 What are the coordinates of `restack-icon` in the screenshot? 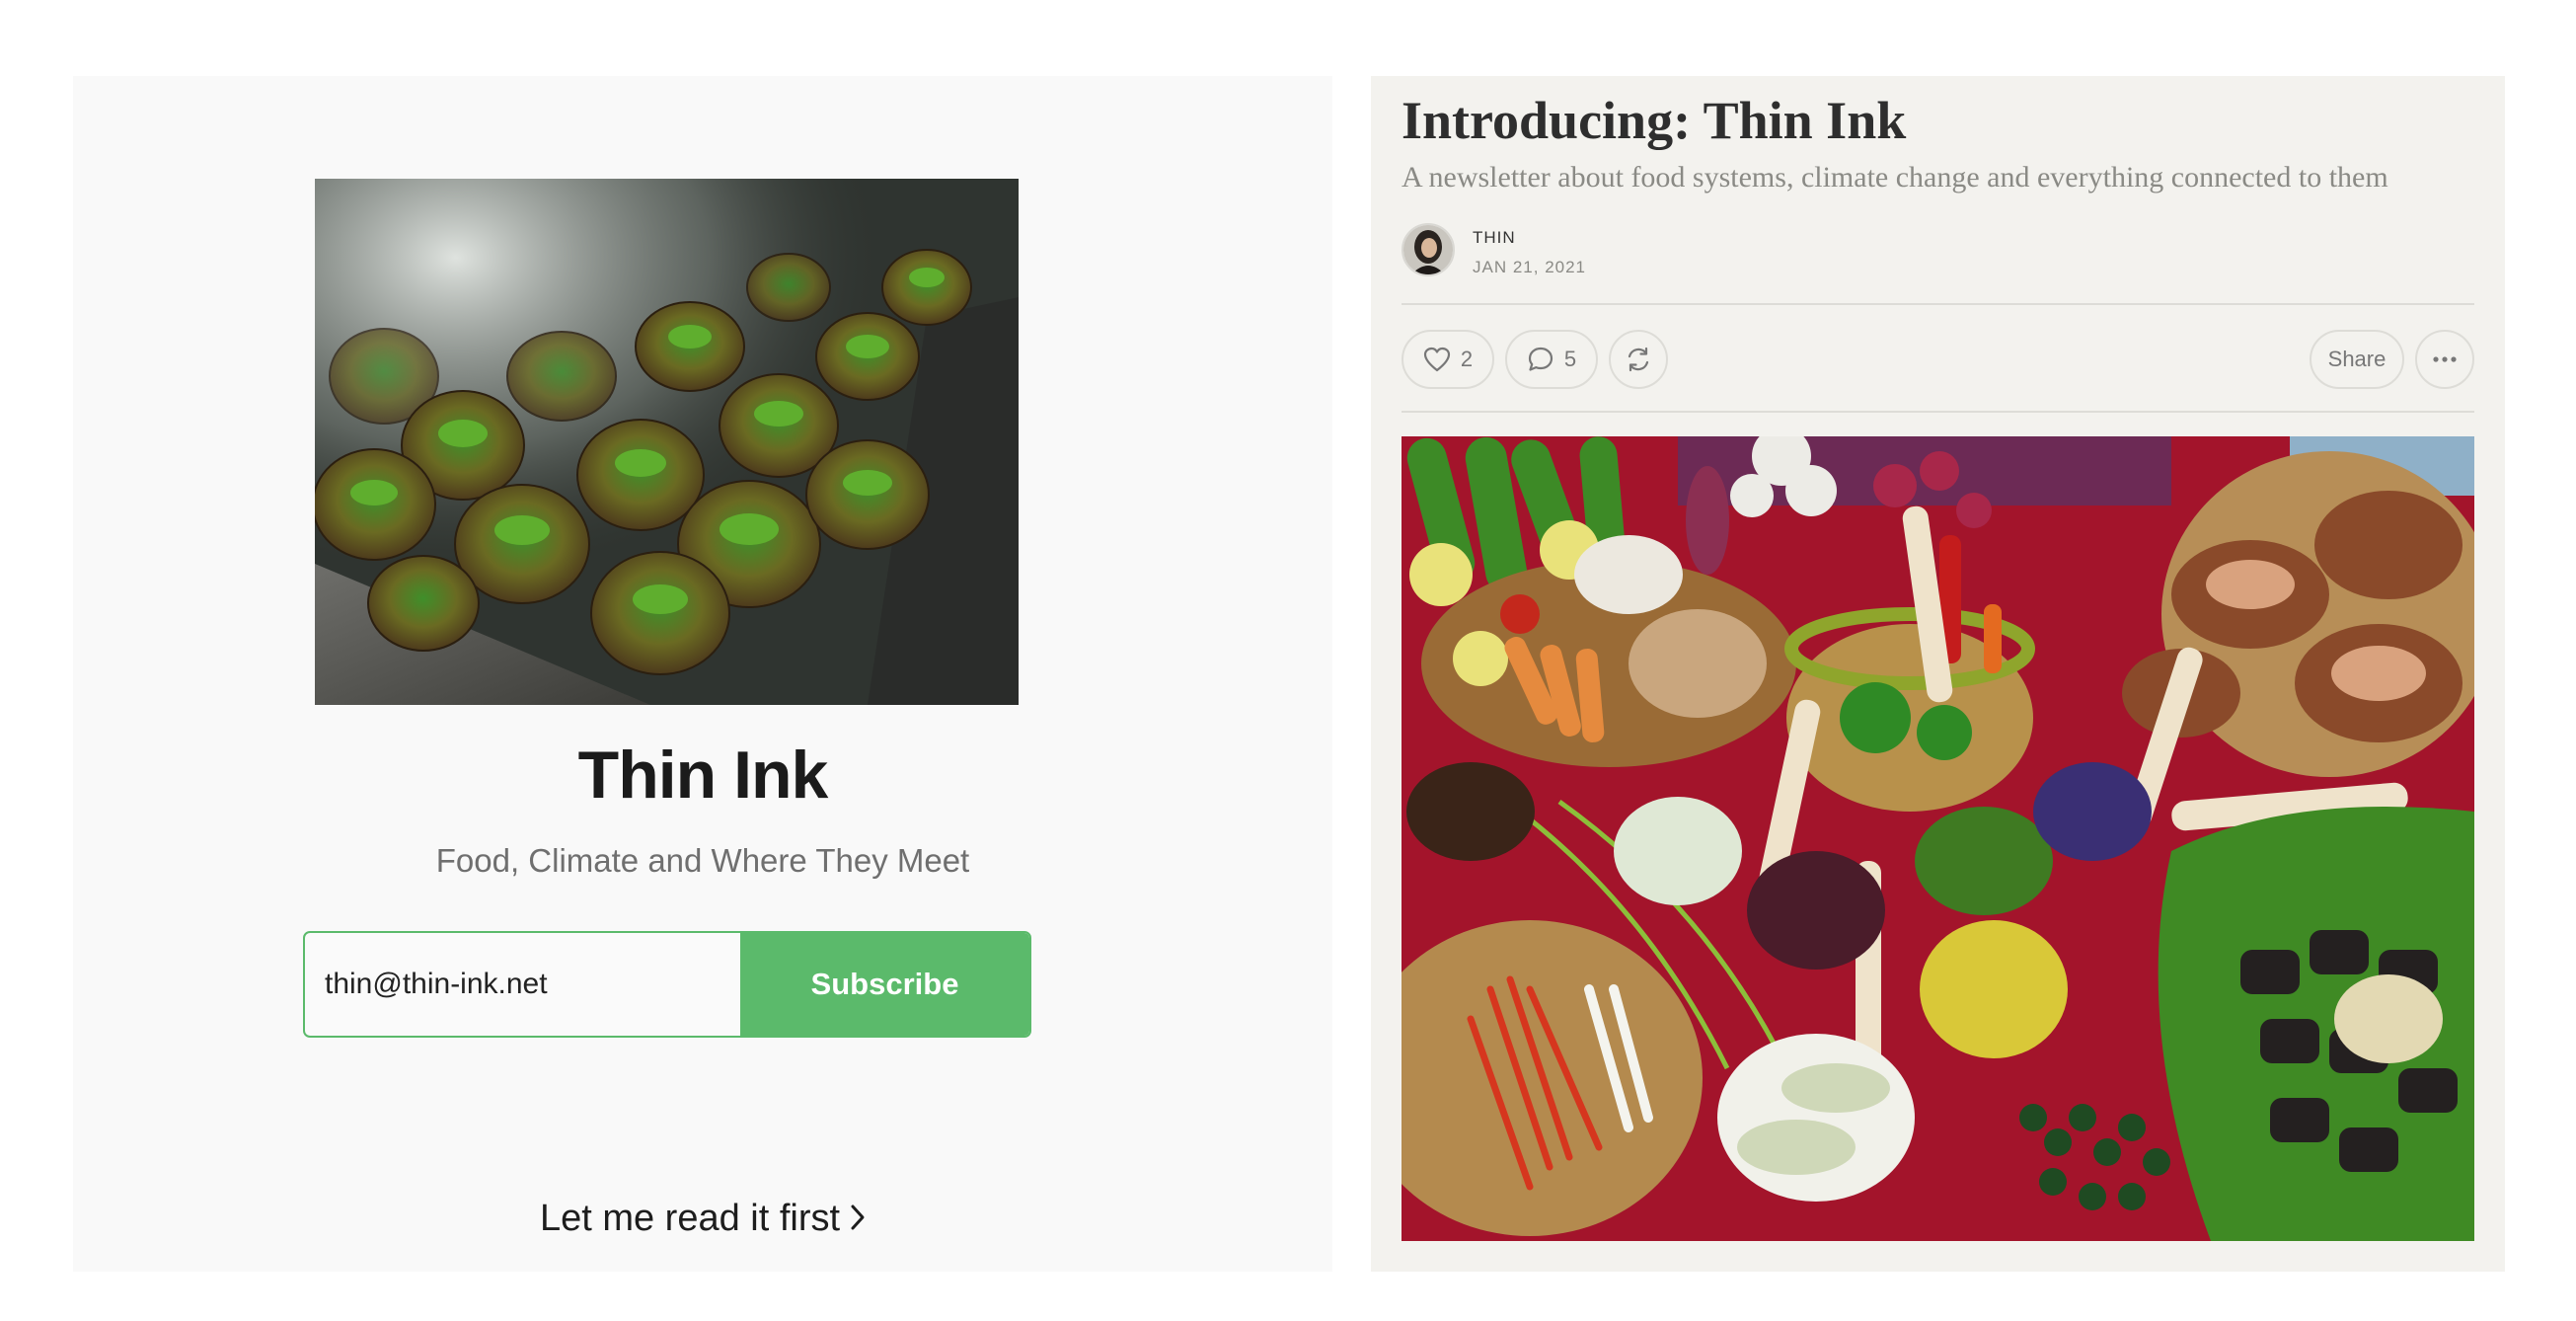 It's located at (1639, 359).